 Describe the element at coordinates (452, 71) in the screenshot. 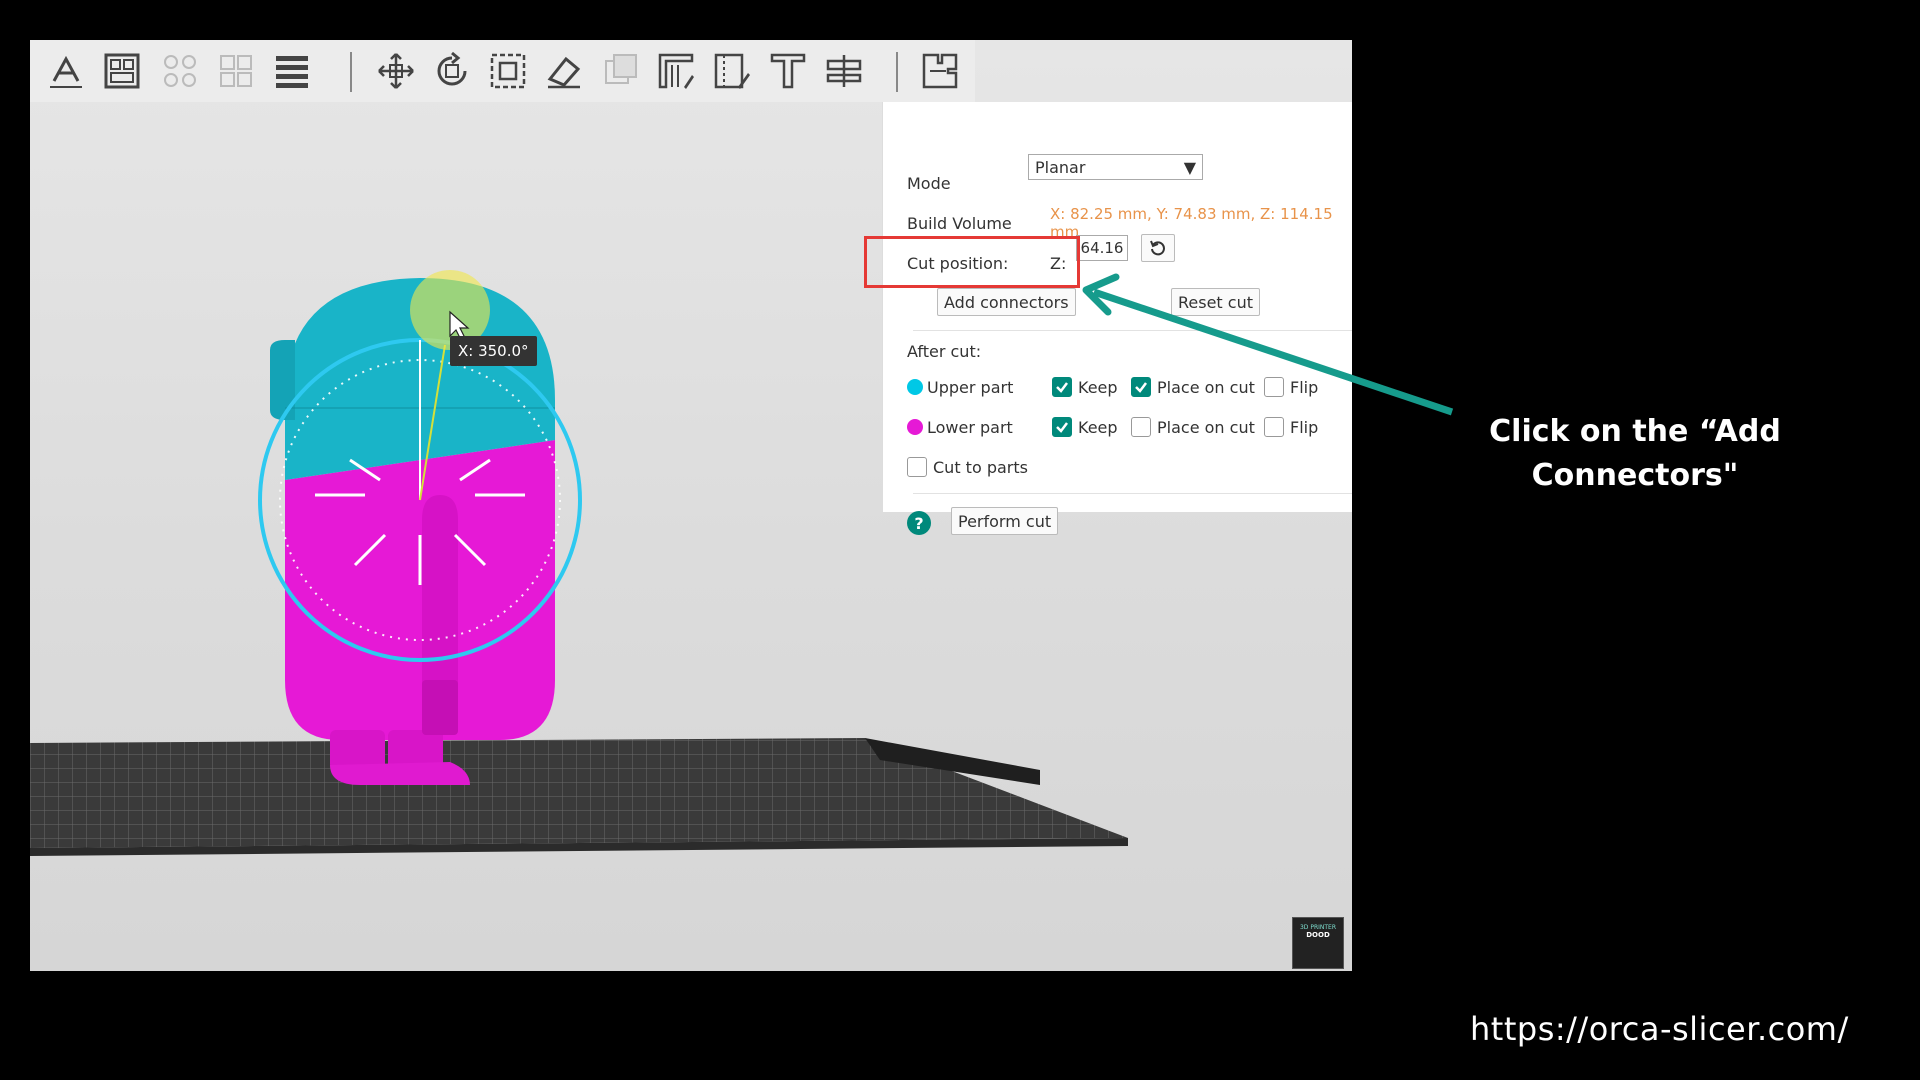

I see `rotate-icon` at that location.